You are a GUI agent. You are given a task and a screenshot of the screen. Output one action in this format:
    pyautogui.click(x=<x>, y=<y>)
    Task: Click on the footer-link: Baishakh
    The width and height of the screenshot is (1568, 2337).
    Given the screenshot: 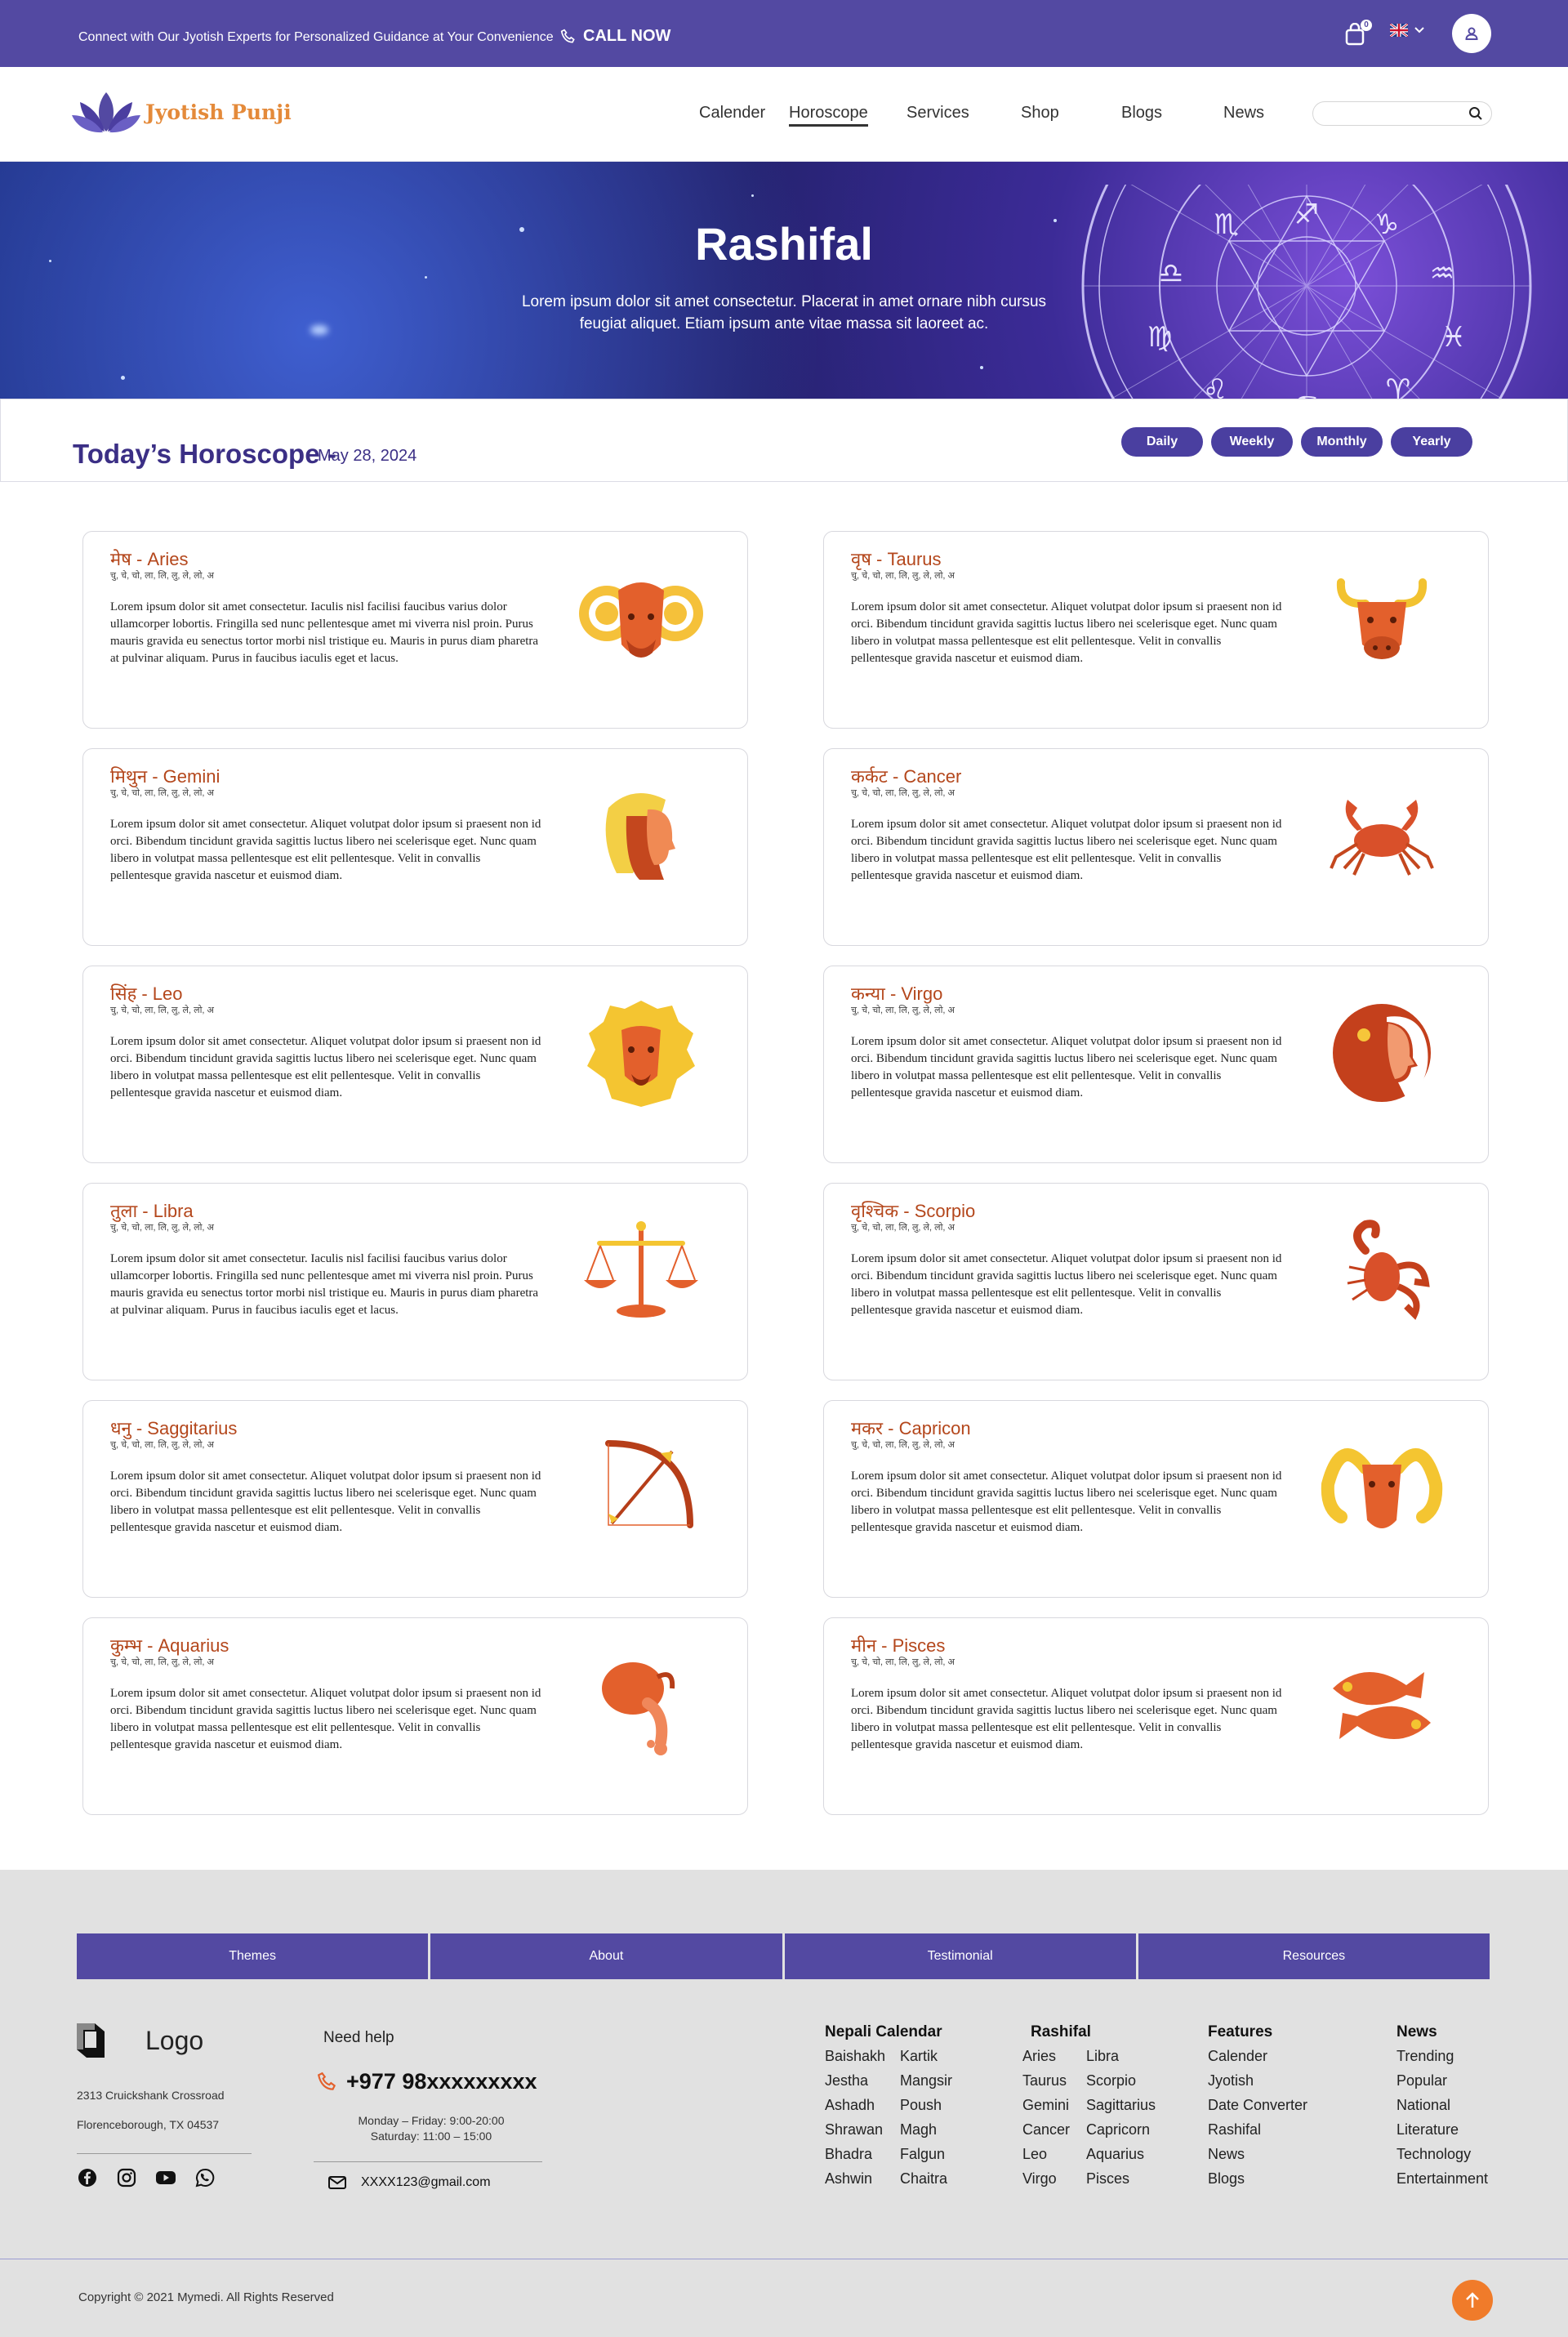 What is the action you would take?
    pyautogui.click(x=855, y=2056)
    